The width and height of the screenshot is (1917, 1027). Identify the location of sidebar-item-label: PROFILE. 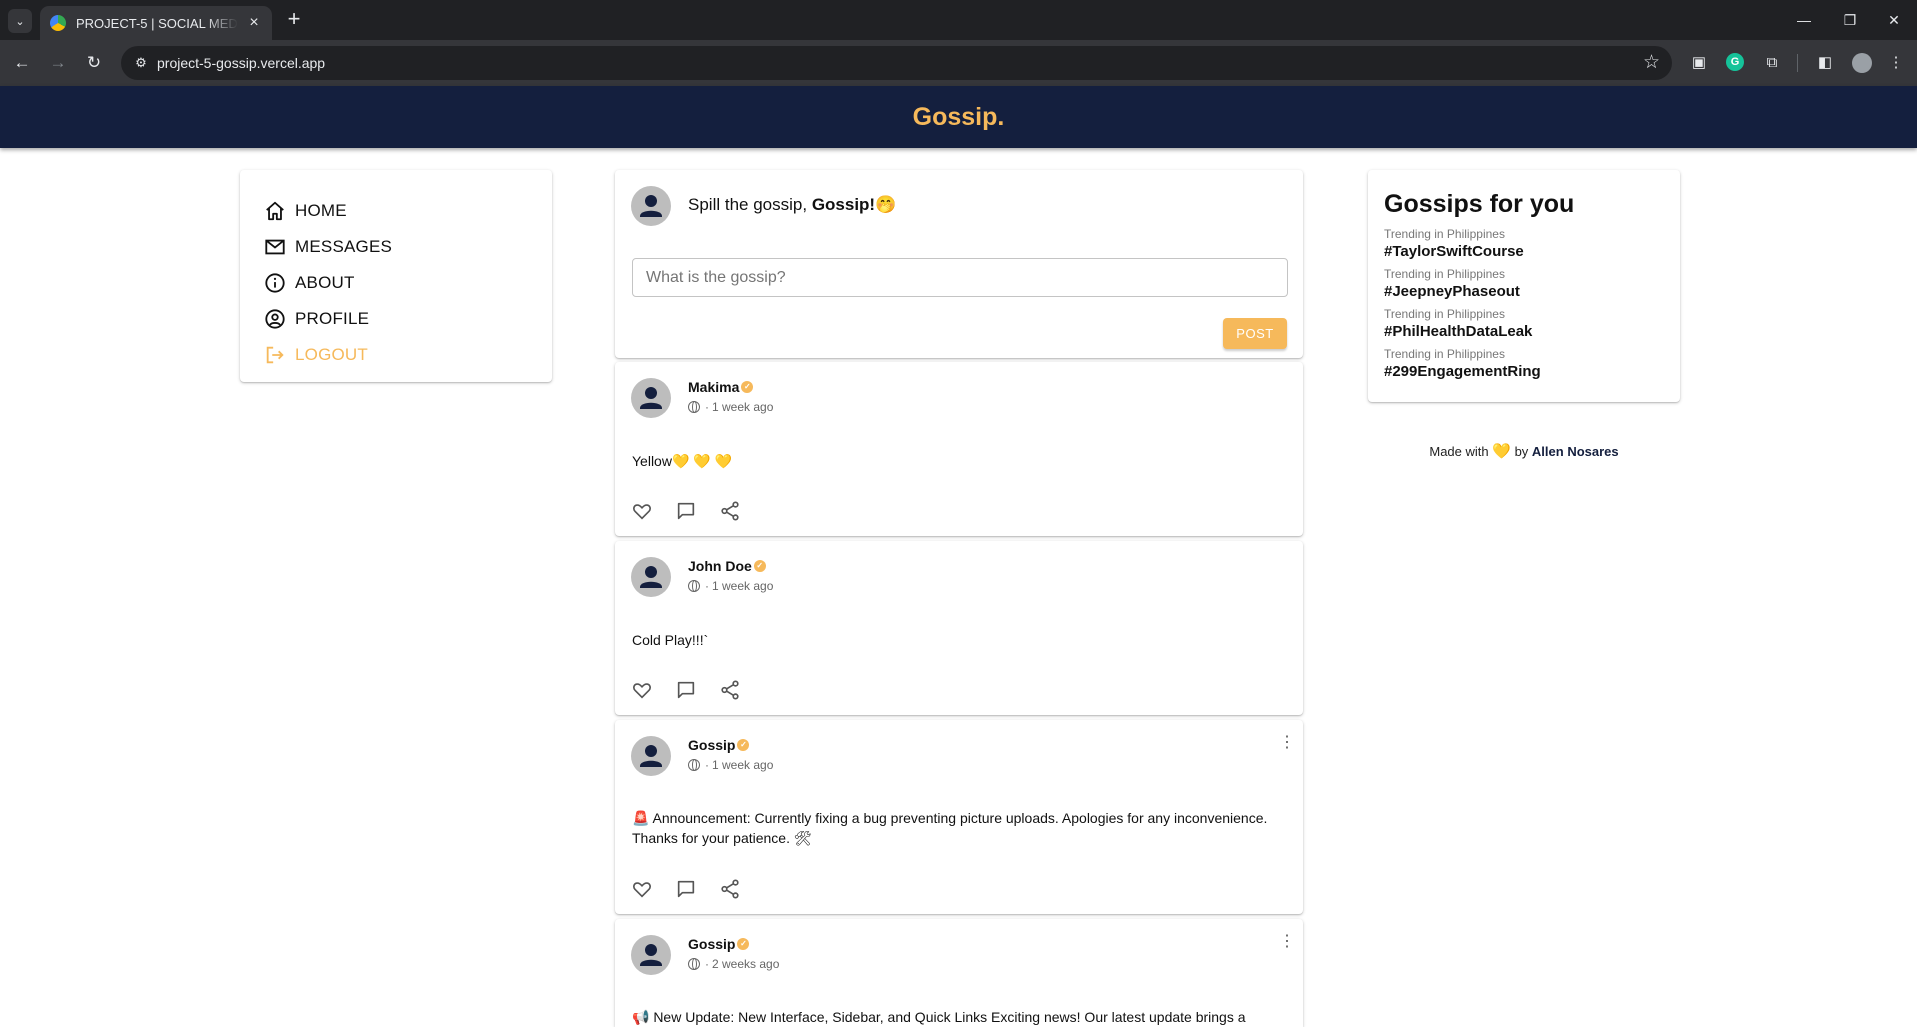
(332, 318).